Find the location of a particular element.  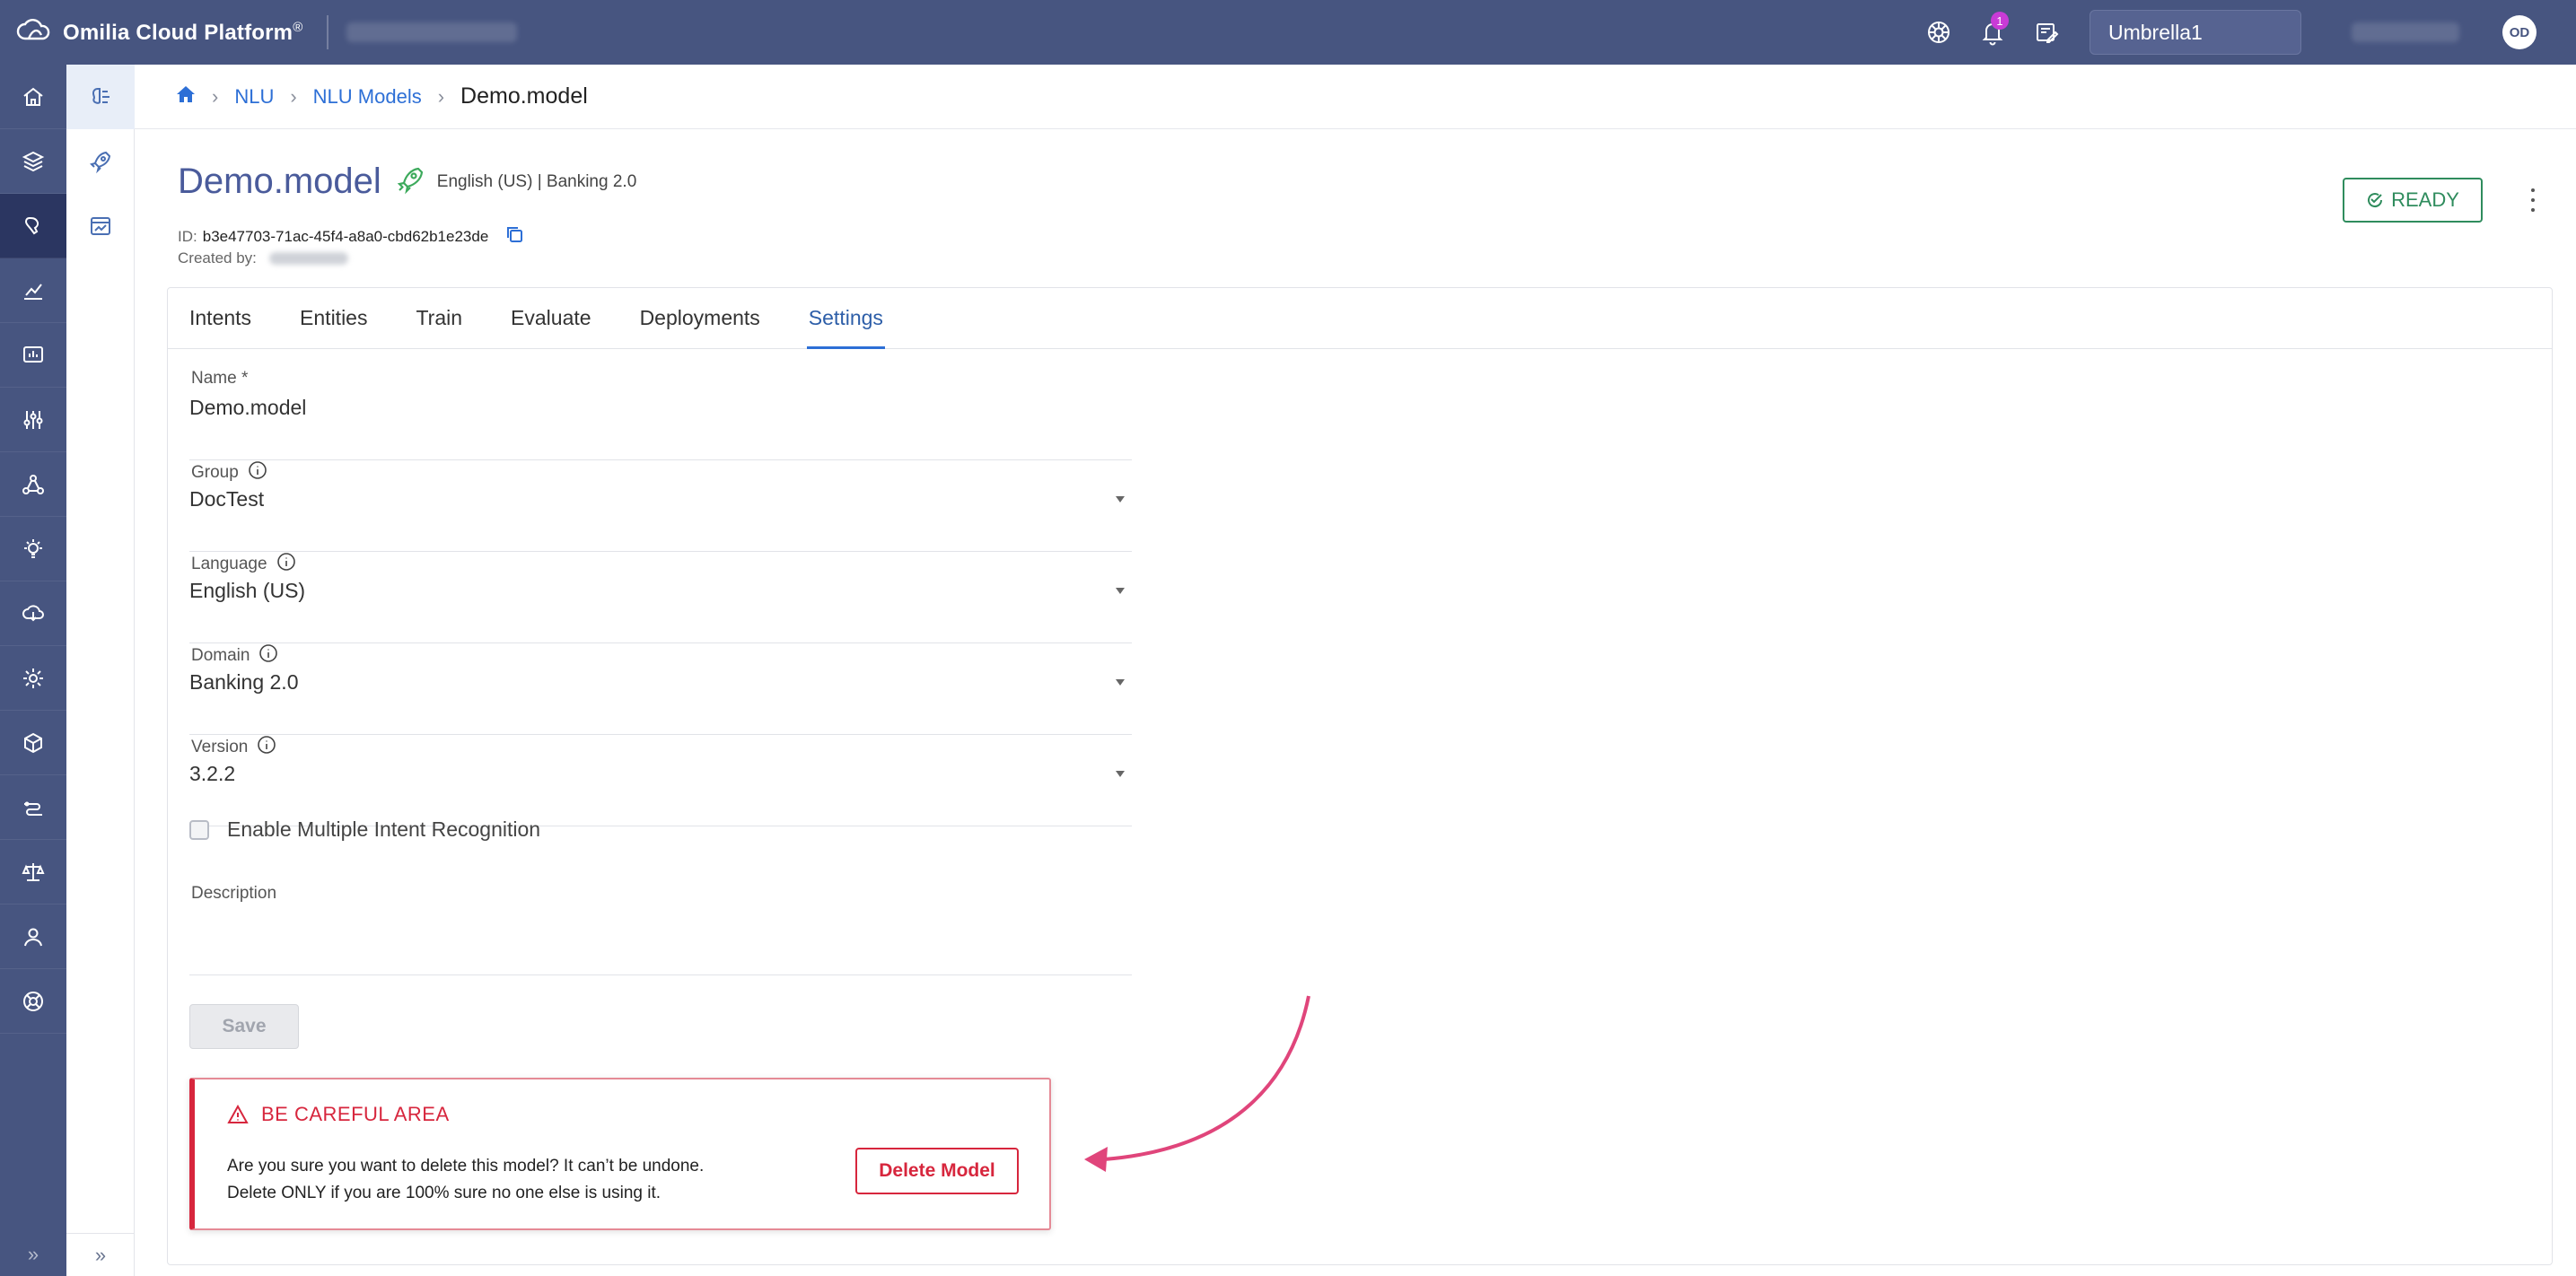

language-label: Language is located at coordinates (243, 564).